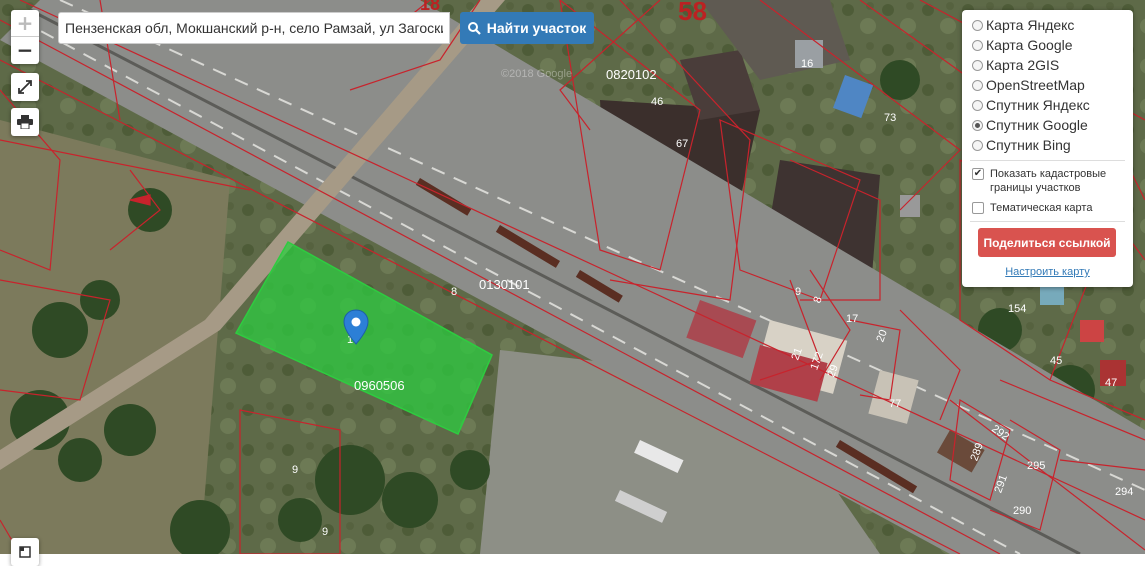 This screenshot has width=1145, height=566. Describe the element at coordinates (1047, 242) in the screenshot. I see `share-link-button: Поделиться ссылкой` at that location.